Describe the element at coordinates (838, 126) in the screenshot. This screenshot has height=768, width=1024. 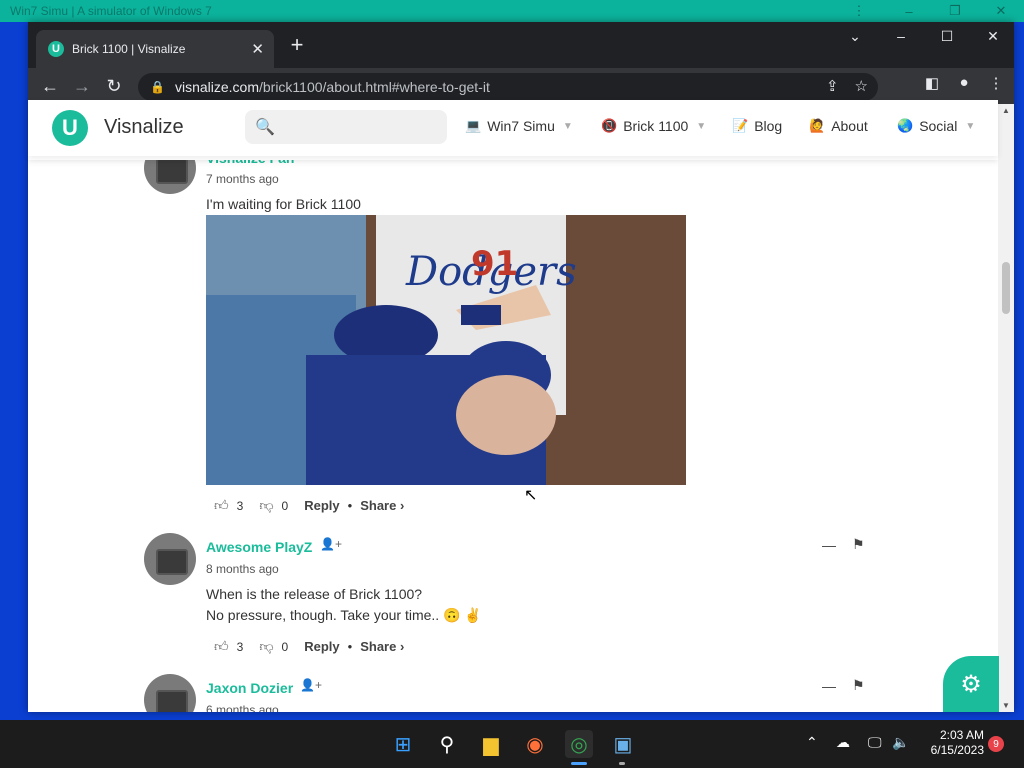
I see `nav-about: 🙋 About` at that location.